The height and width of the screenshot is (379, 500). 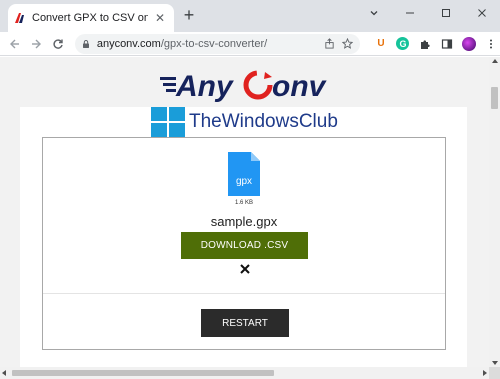 I want to click on scroll-up-arrow-icon, so click(x=494, y=61).